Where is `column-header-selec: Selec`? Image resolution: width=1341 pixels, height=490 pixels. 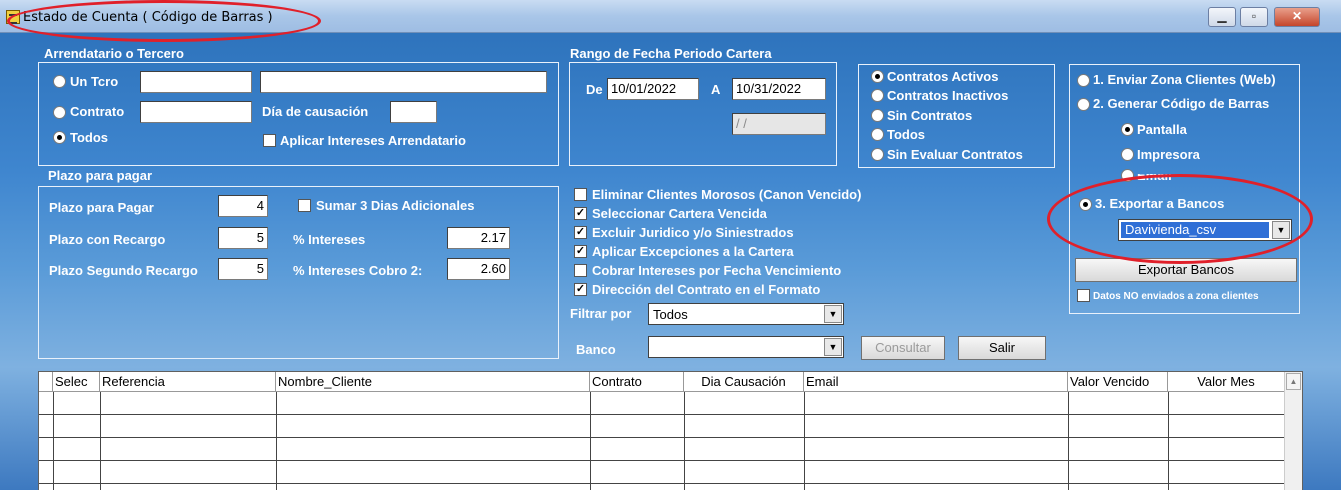 column-header-selec: Selec is located at coordinates (76, 382).